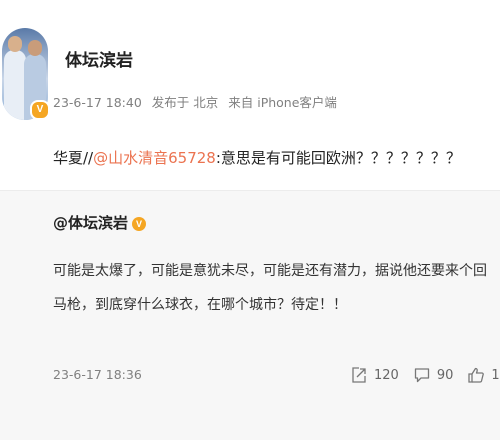 The height and width of the screenshot is (440, 500). Describe the element at coordinates (476, 375) in the screenshot. I see `thumbs-up-icon` at that location.